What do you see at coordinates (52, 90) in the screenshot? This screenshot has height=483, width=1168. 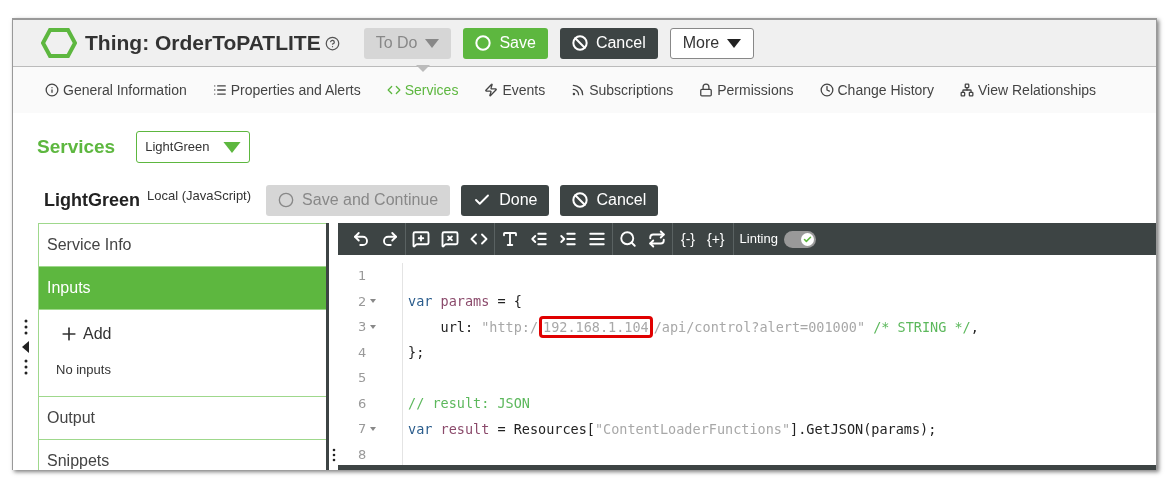 I see `info-icon` at bounding box center [52, 90].